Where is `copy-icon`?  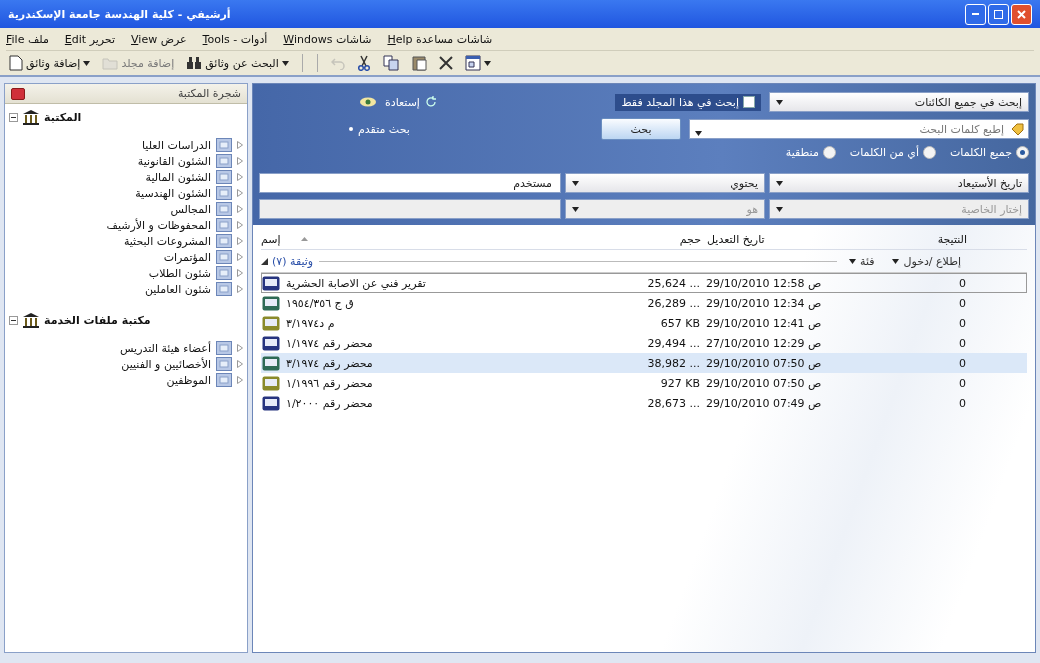
copy-icon is located at coordinates (390, 63).